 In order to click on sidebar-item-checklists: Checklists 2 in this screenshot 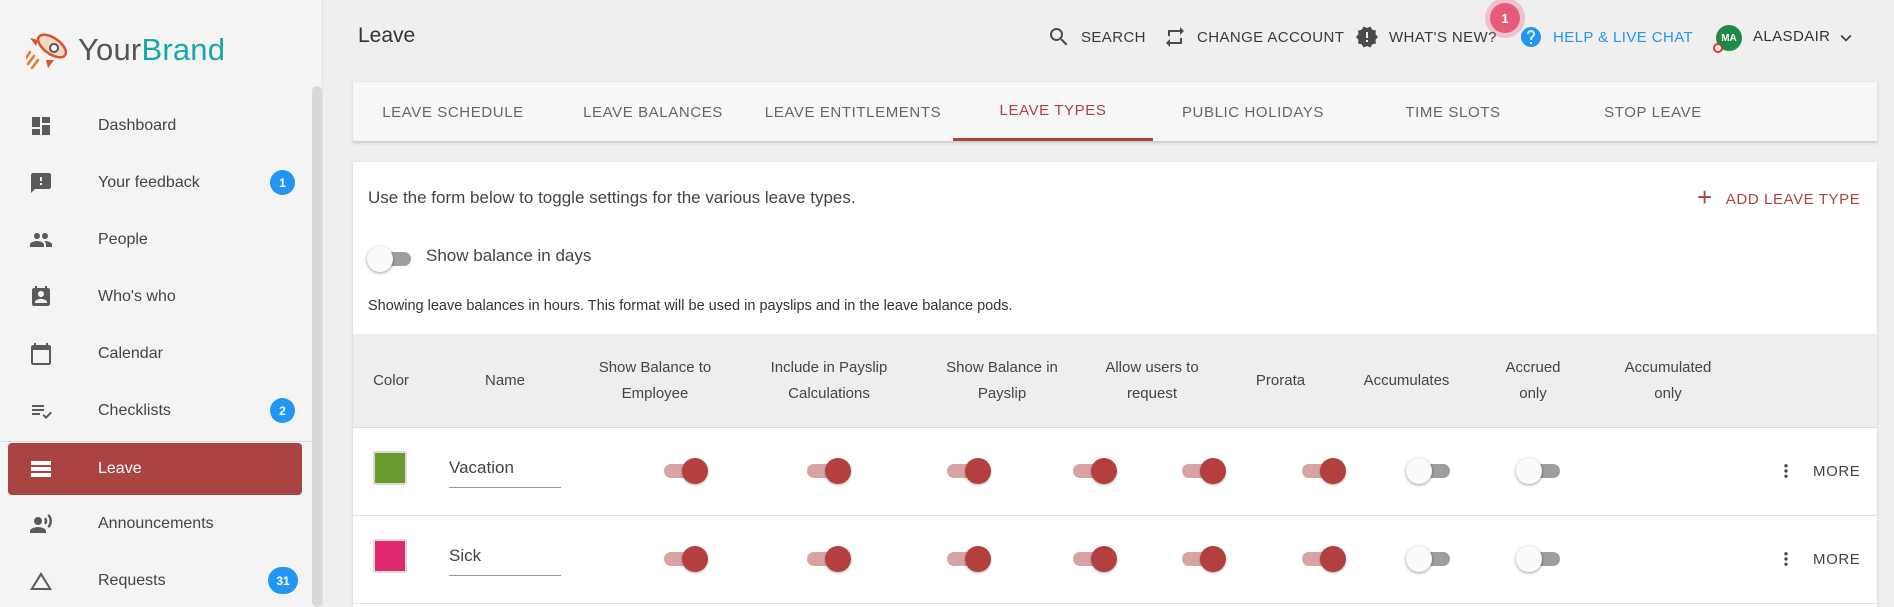, I will do `click(156, 410)`.